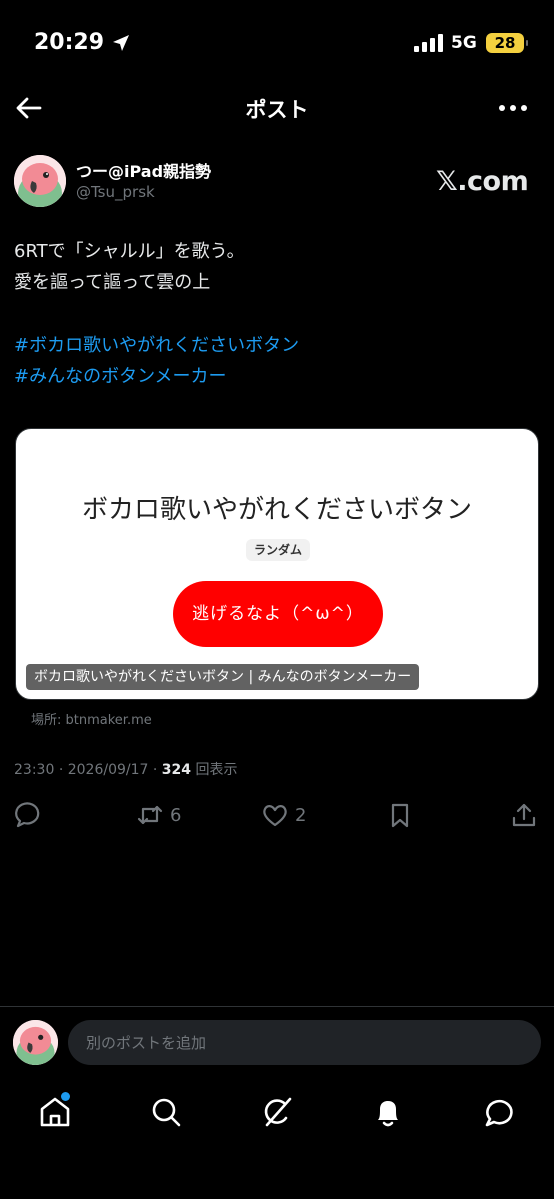 The height and width of the screenshot is (1199, 554). I want to click on reply-button, so click(28, 815).